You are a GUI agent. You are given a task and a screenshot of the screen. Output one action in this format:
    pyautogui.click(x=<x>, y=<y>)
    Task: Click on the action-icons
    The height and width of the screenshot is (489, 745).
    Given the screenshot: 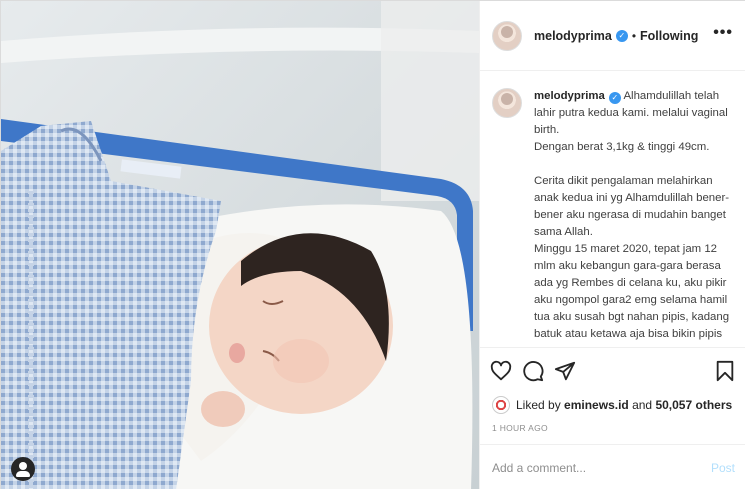 What is the action you would take?
    pyautogui.click(x=533, y=371)
    